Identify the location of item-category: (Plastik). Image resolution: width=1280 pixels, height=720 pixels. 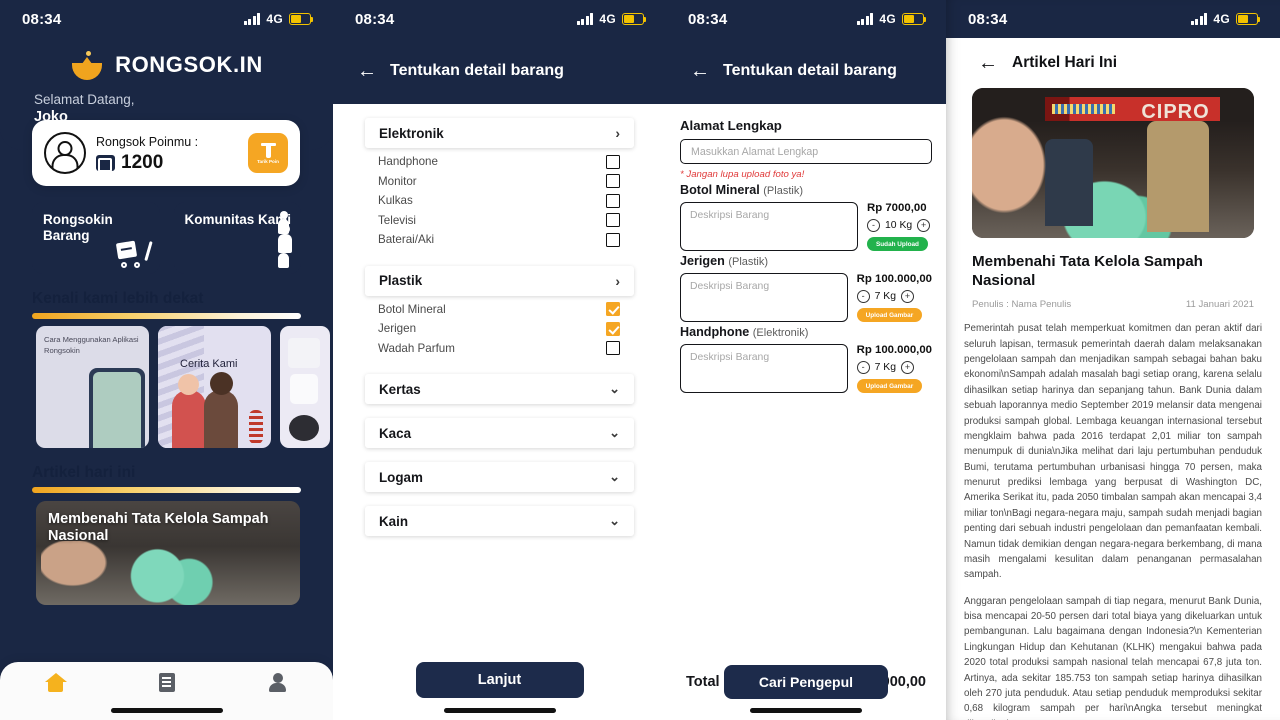
(783, 191).